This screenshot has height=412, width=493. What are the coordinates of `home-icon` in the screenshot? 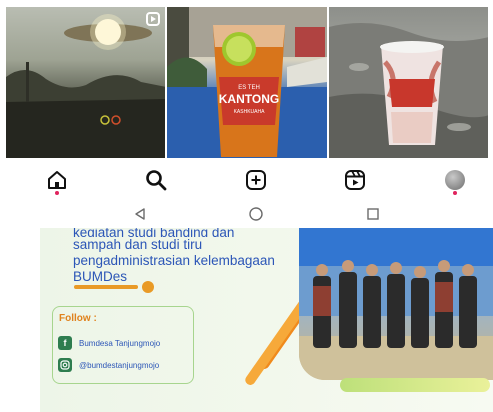 It's located at (57, 180).